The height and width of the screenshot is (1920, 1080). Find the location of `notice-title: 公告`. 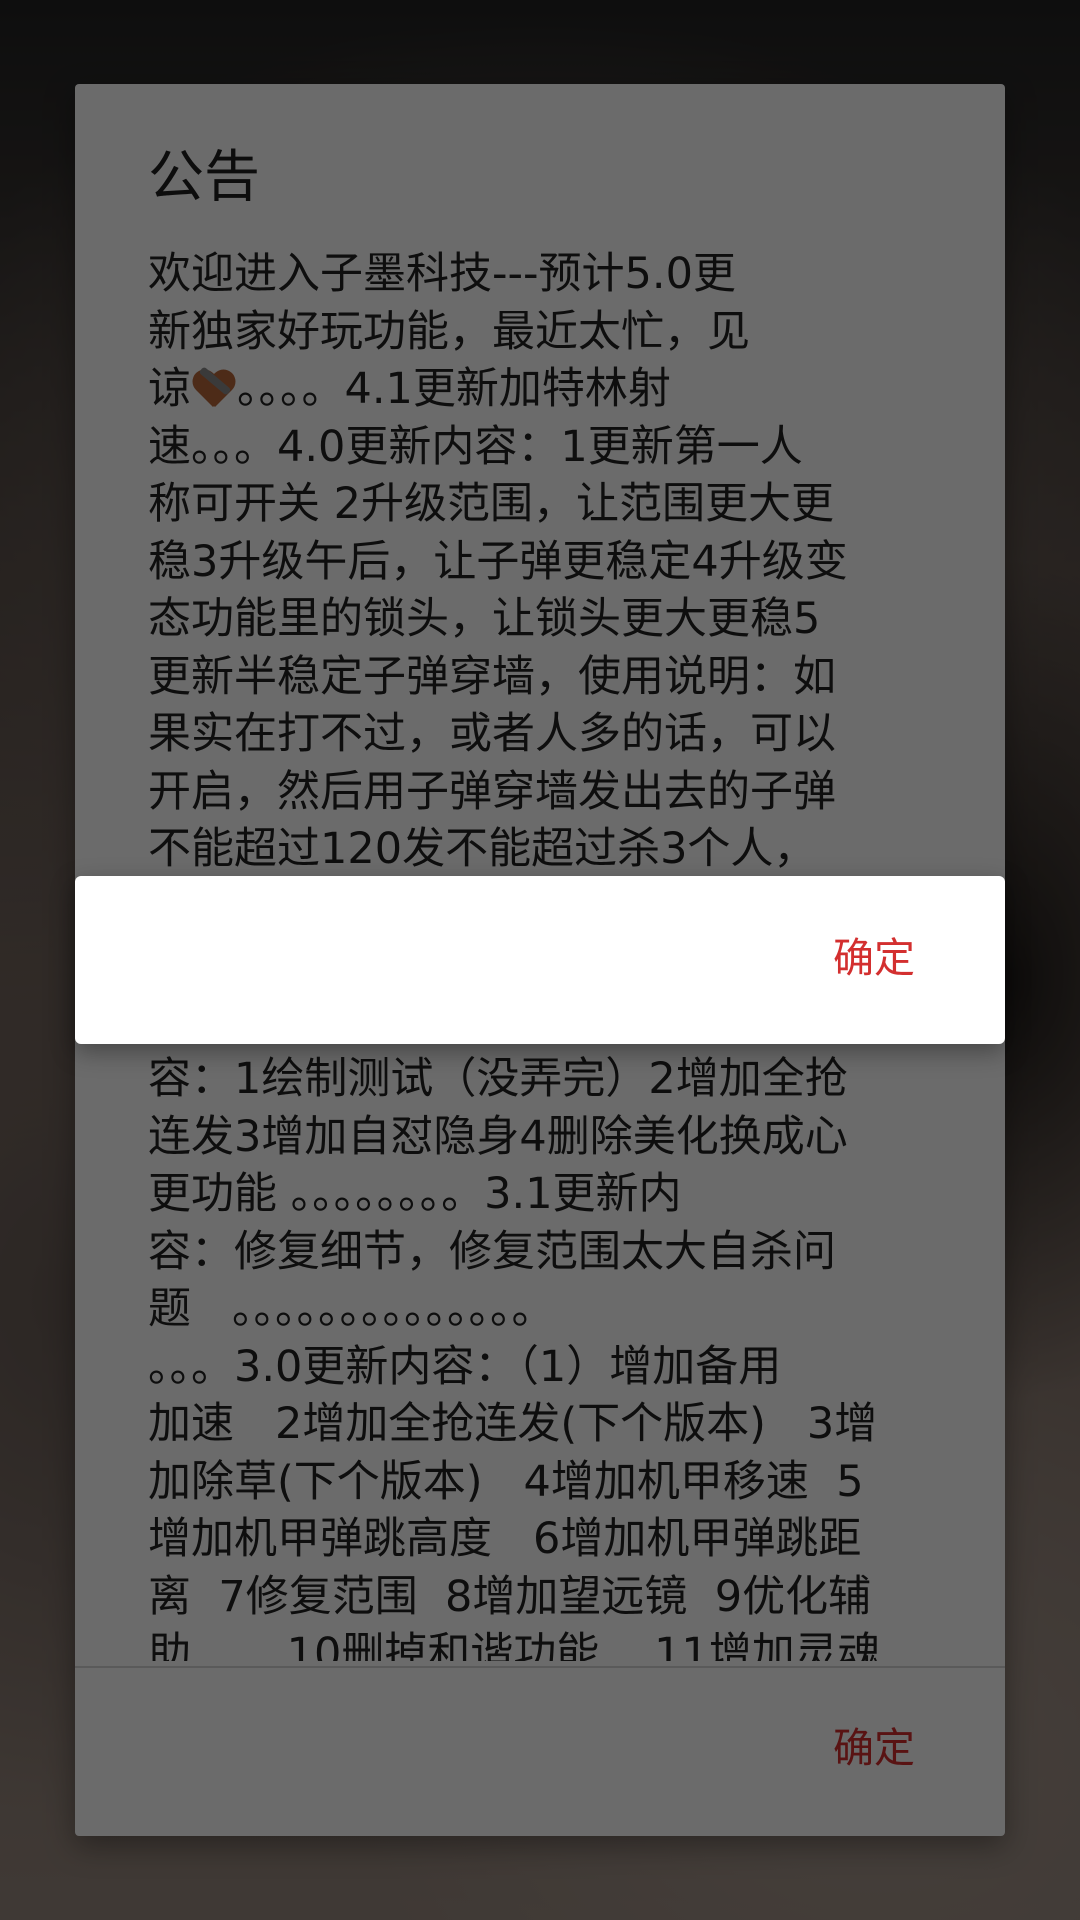

notice-title: 公告 is located at coordinates (204, 177).